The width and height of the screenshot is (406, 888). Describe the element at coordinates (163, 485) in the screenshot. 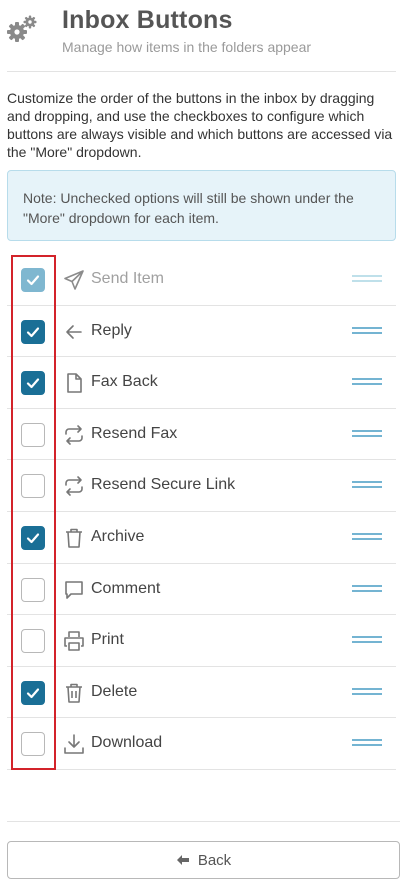

I see `button-label: Resend Secure Link` at that location.